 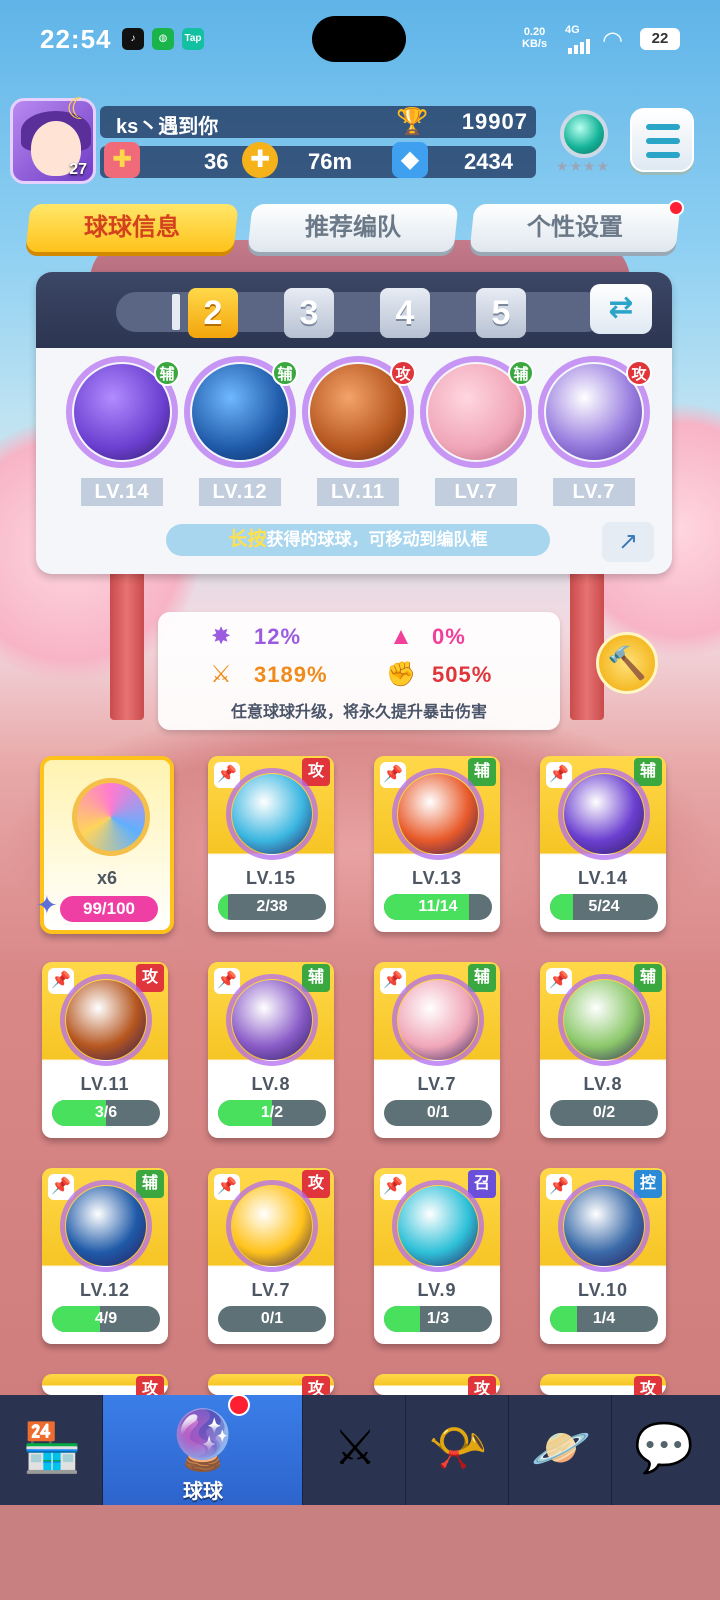 What do you see at coordinates (405, 313) in the screenshot?
I see `team-slot-4: 4` at bounding box center [405, 313].